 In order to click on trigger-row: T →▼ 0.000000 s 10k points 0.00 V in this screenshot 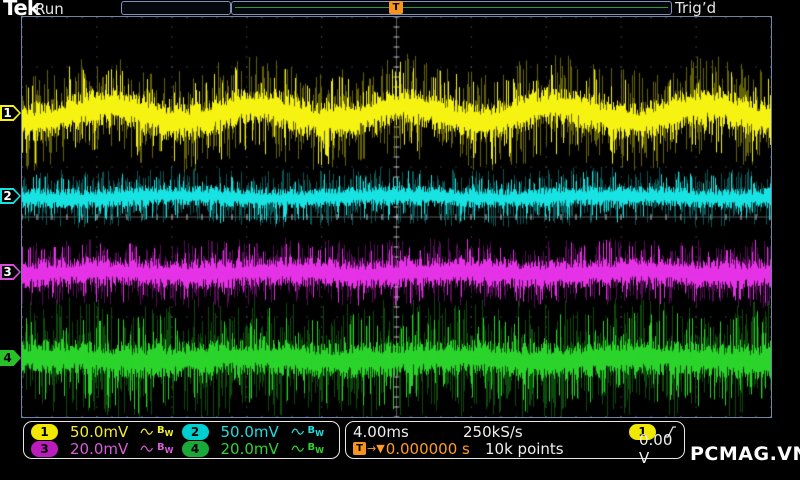, I will do `click(515, 449)`.